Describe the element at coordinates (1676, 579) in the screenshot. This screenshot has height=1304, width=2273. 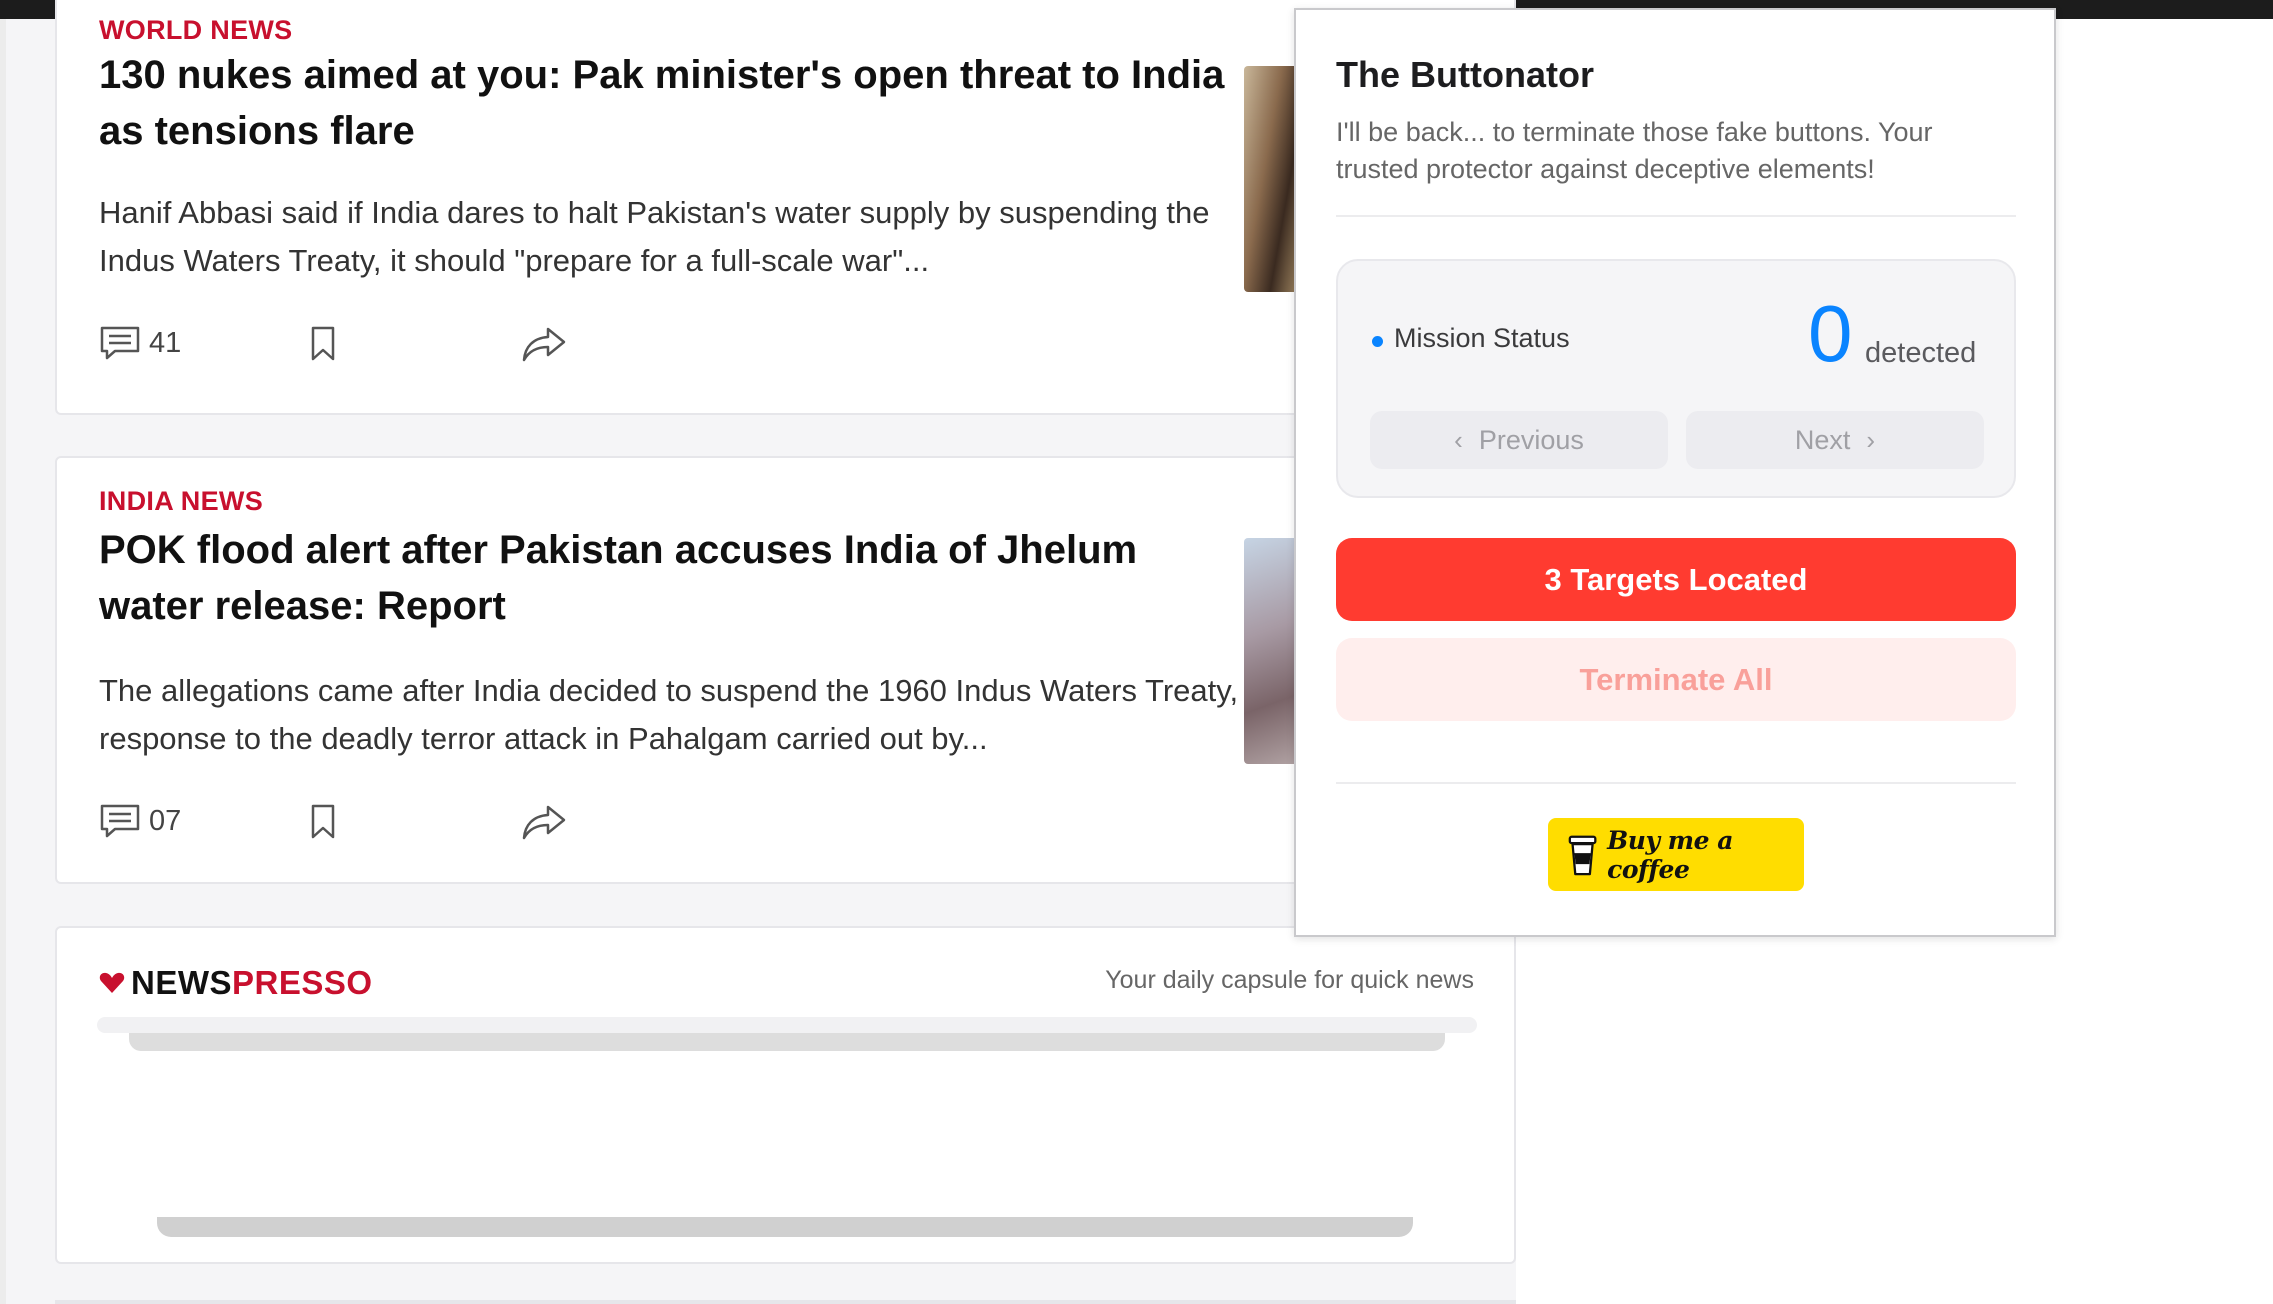
I see `targets-located-button: 3 Targets Located` at that location.